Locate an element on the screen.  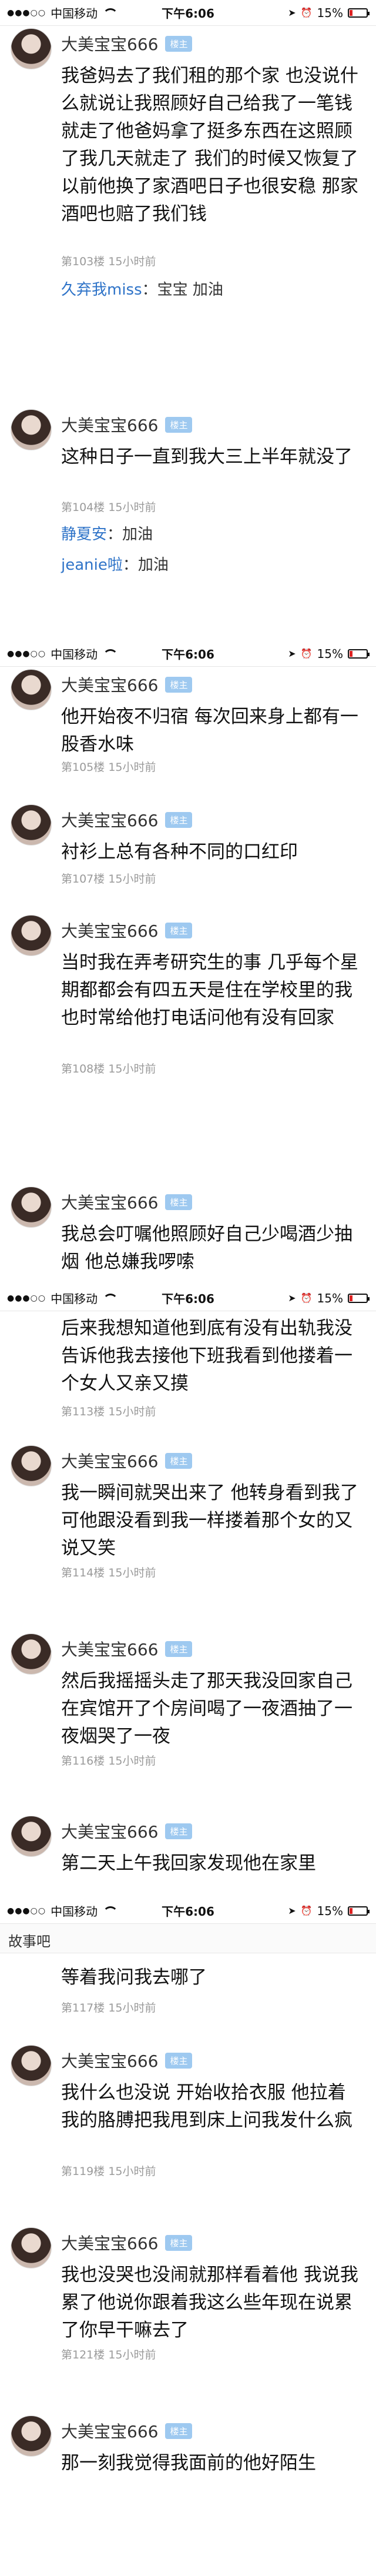
comment-text: 衬衫上总有各种不同的口红印 is located at coordinates (179, 852).